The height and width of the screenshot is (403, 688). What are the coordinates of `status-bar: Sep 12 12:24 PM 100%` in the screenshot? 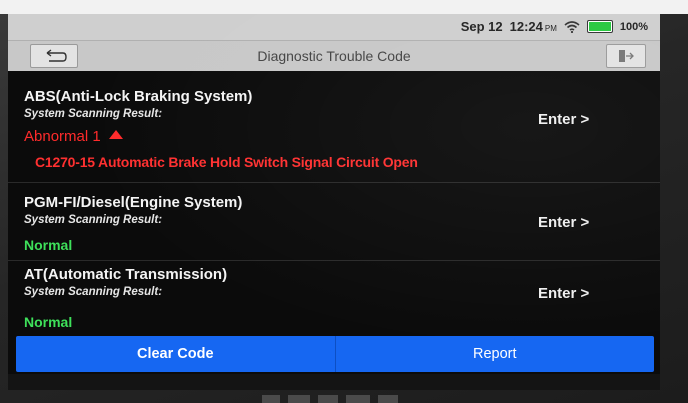 It's located at (334, 27).